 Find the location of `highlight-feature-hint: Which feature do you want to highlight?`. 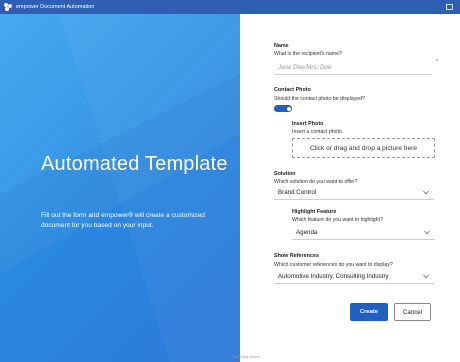

highlight-feature-hint: Which feature do you want to highlight? is located at coordinates (337, 220).